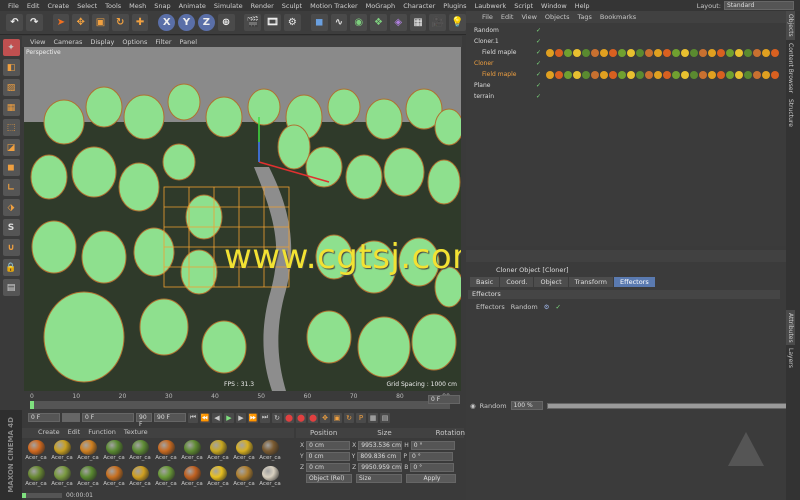 The height and width of the screenshot is (500, 800). What do you see at coordinates (319, 22) in the screenshot?
I see `cube-icon: ◼` at bounding box center [319, 22].